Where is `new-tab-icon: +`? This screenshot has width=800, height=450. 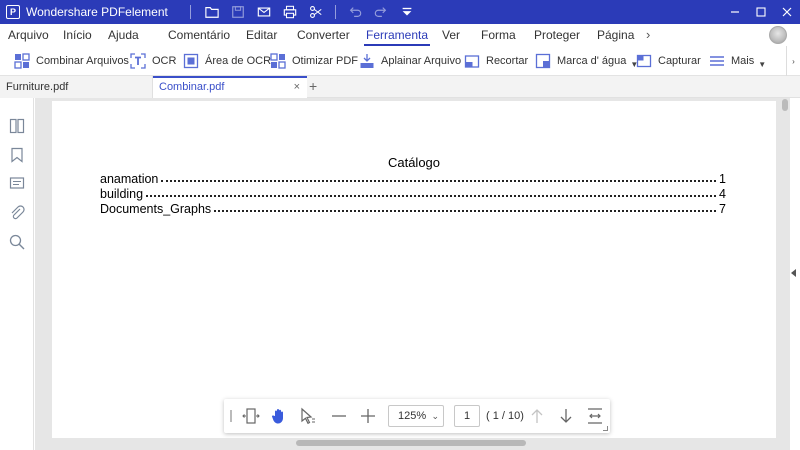 new-tab-icon: + is located at coordinates (313, 87).